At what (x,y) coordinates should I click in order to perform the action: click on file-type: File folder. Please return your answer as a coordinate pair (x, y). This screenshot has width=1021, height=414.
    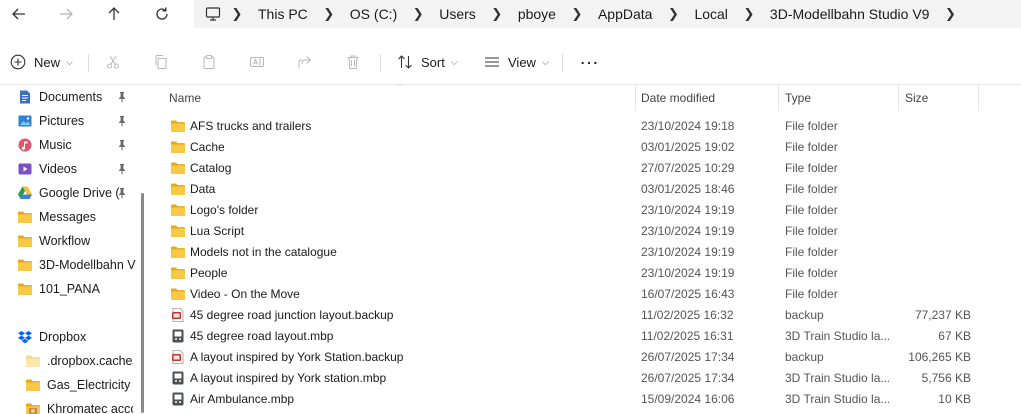
    Looking at the image, I should click on (811, 168).